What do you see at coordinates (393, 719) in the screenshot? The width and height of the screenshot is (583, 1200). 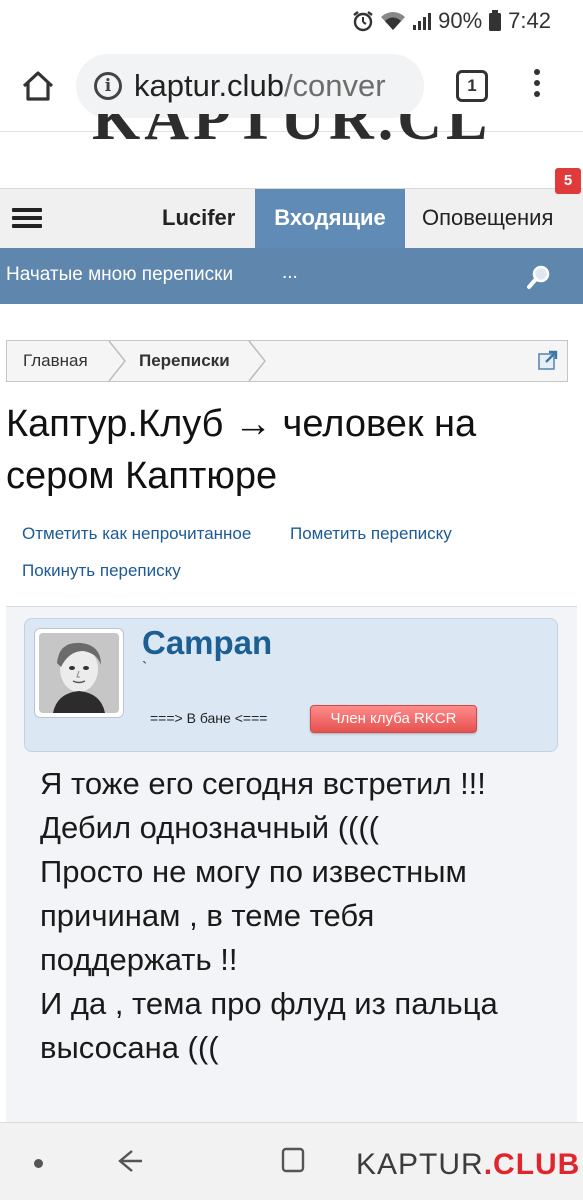 I see `member-badge: Член клуба RKCR` at bounding box center [393, 719].